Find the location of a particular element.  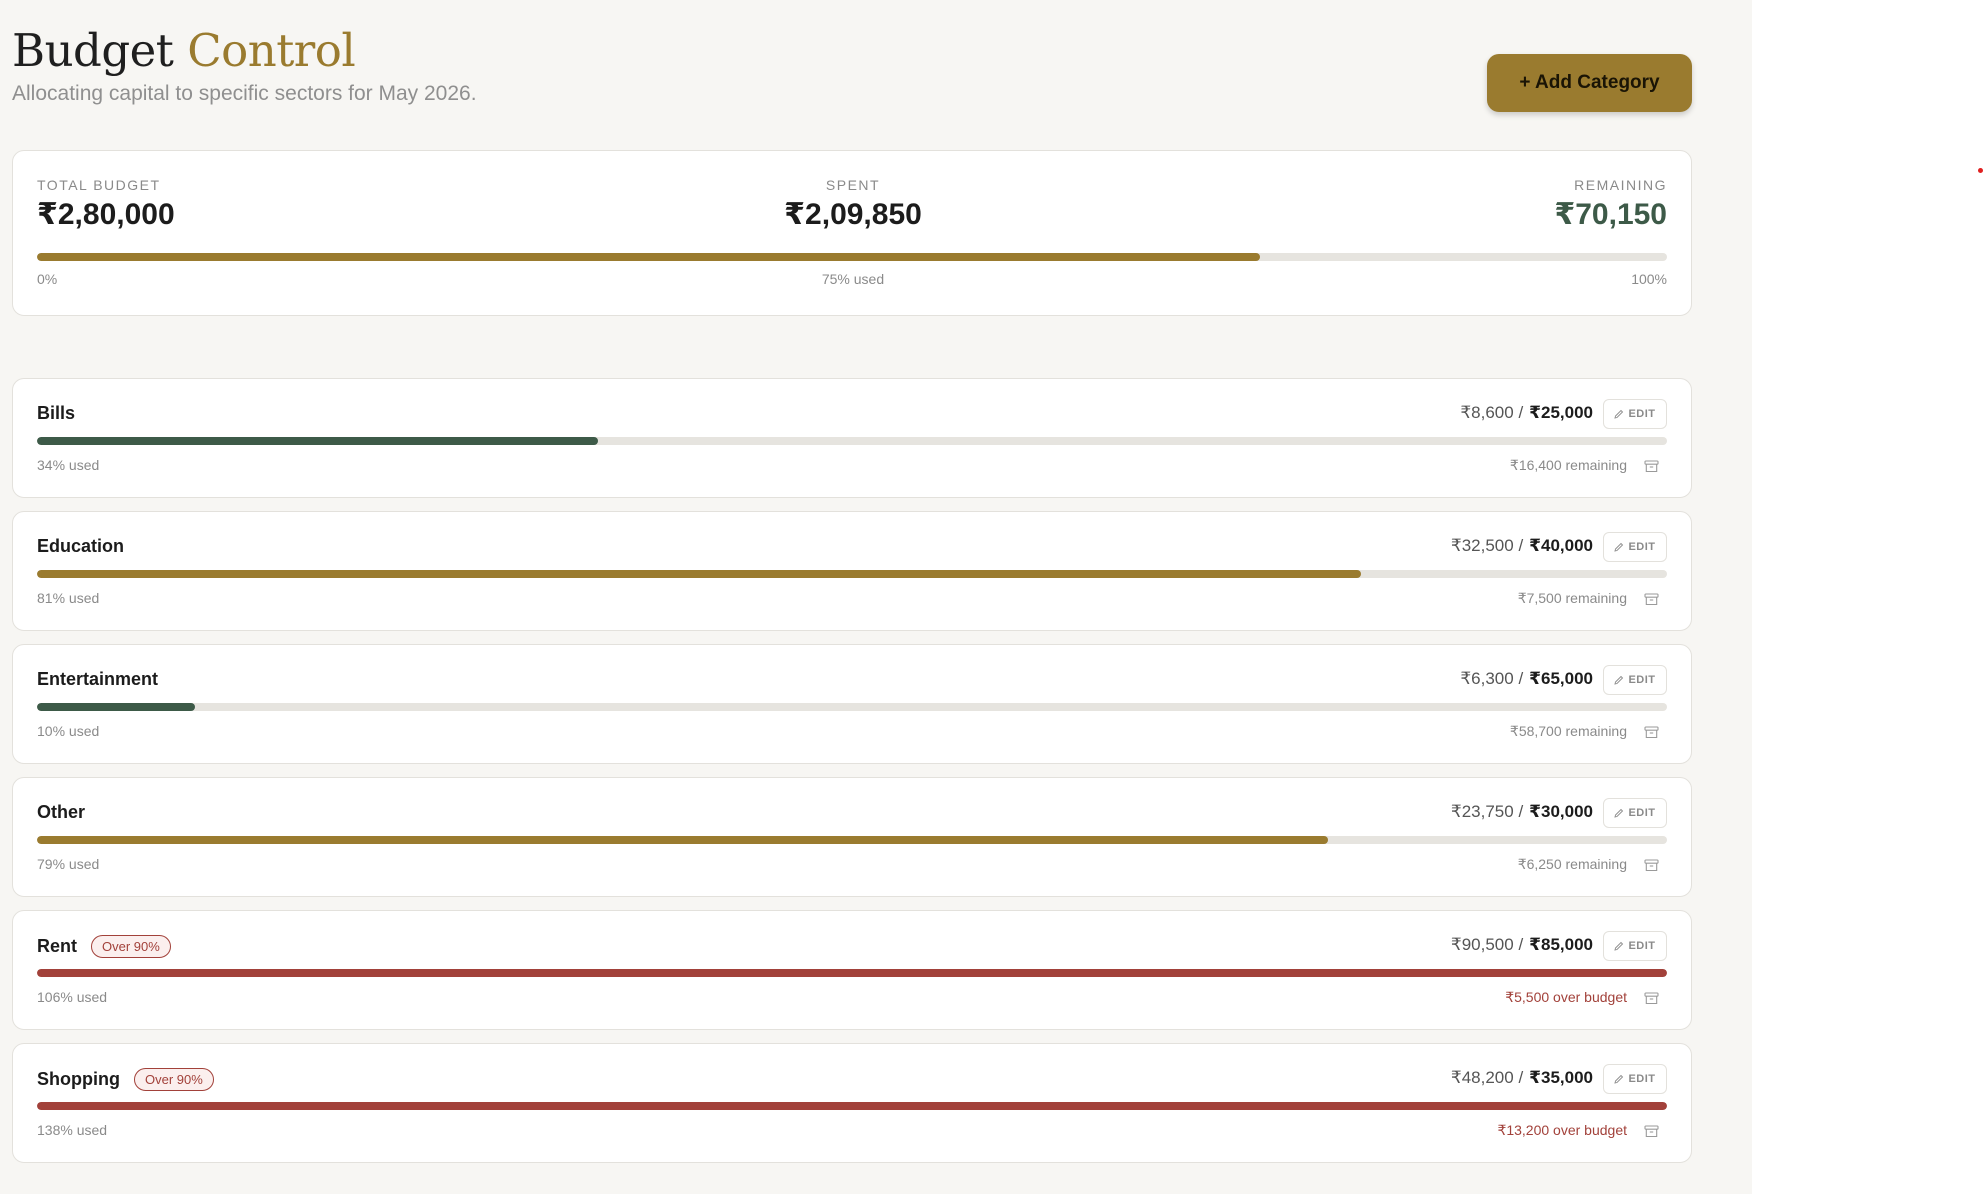

remaining-label: REMAINING is located at coordinates (1620, 185).